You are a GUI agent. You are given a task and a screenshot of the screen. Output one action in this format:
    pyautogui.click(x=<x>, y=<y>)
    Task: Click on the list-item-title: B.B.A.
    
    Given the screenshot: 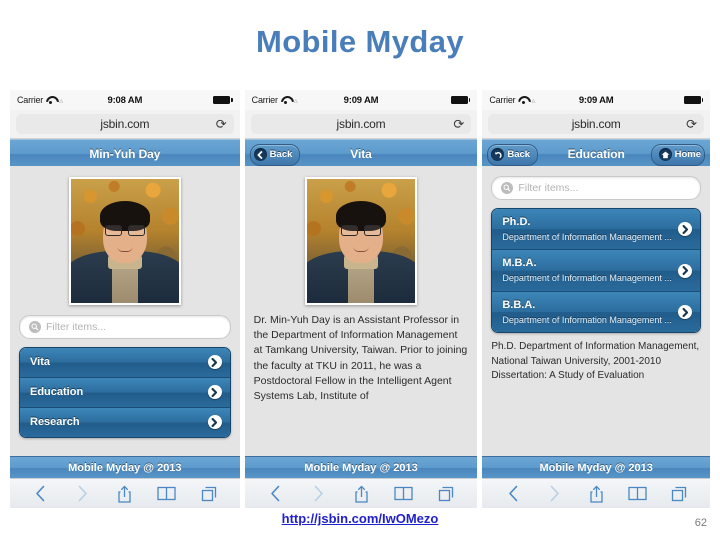 What is the action you would take?
    pyautogui.click(x=519, y=304)
    